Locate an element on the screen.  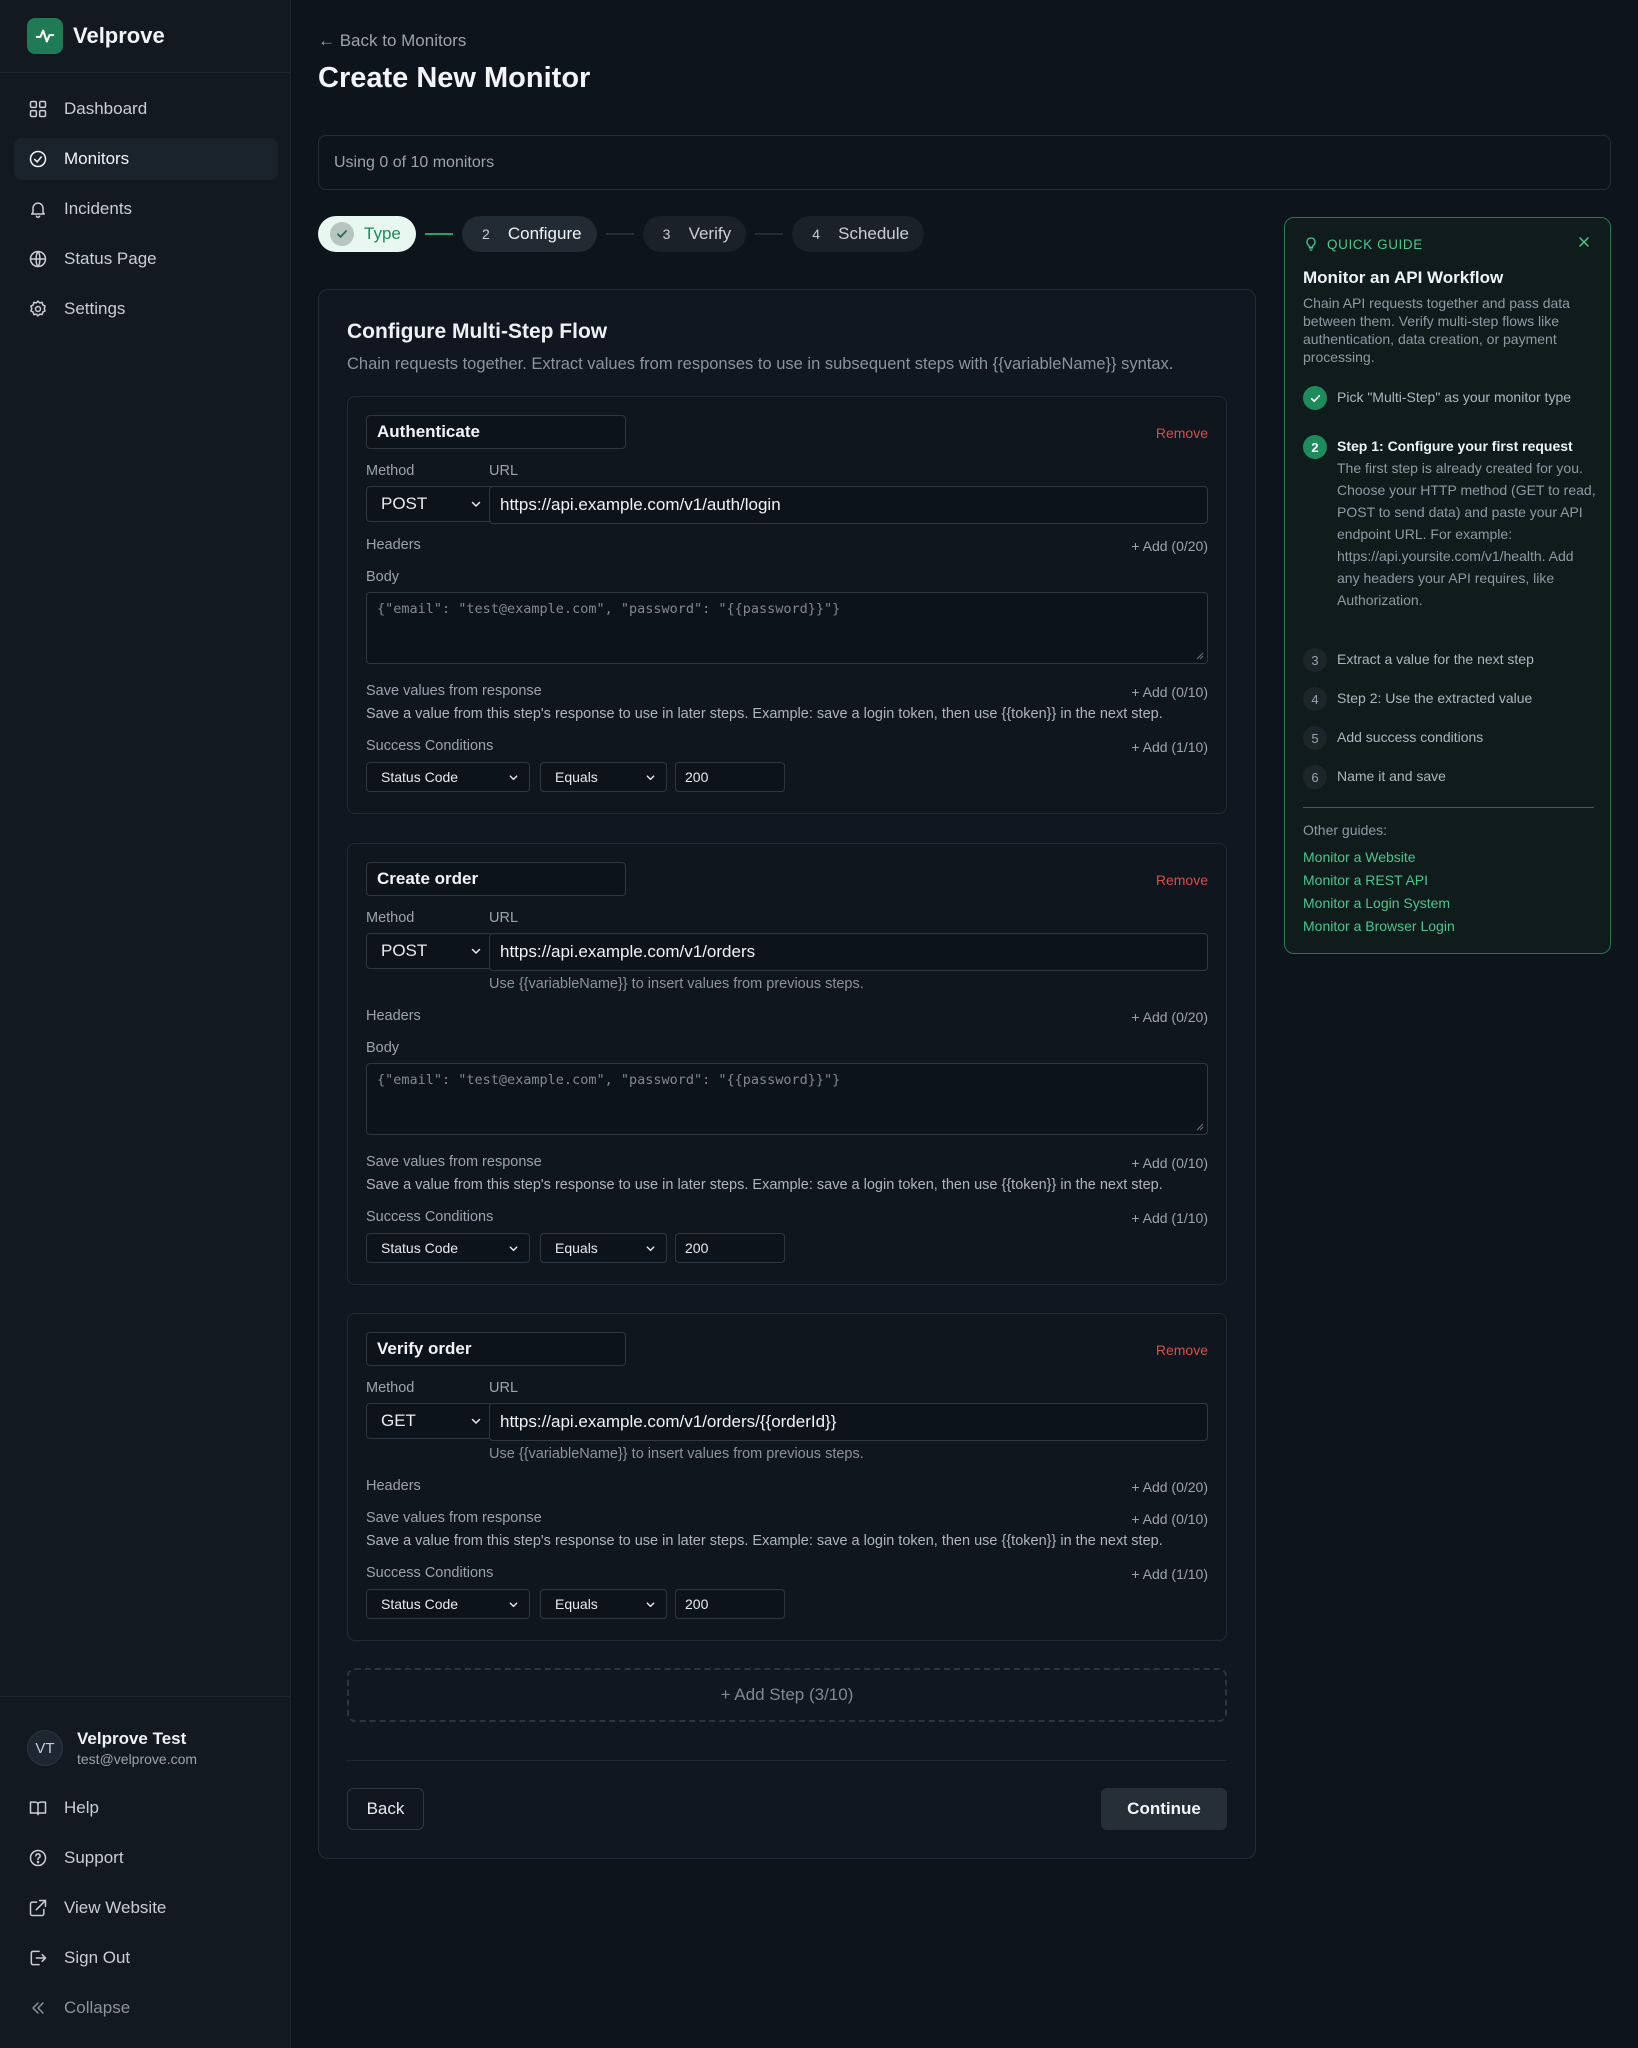
url-input: https://api.example.com/v1/auth/login is located at coordinates (848, 505).